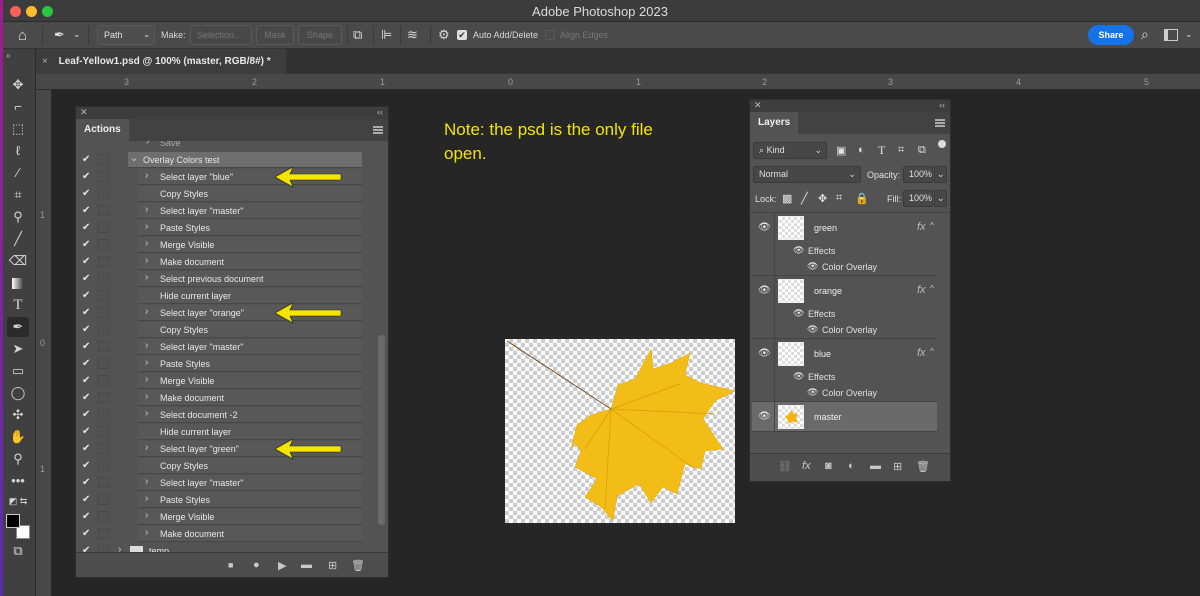 The height and width of the screenshot is (596, 1200). What do you see at coordinates (126, 35) in the screenshot?
I see `path-mode-select: Path ⌄` at bounding box center [126, 35].